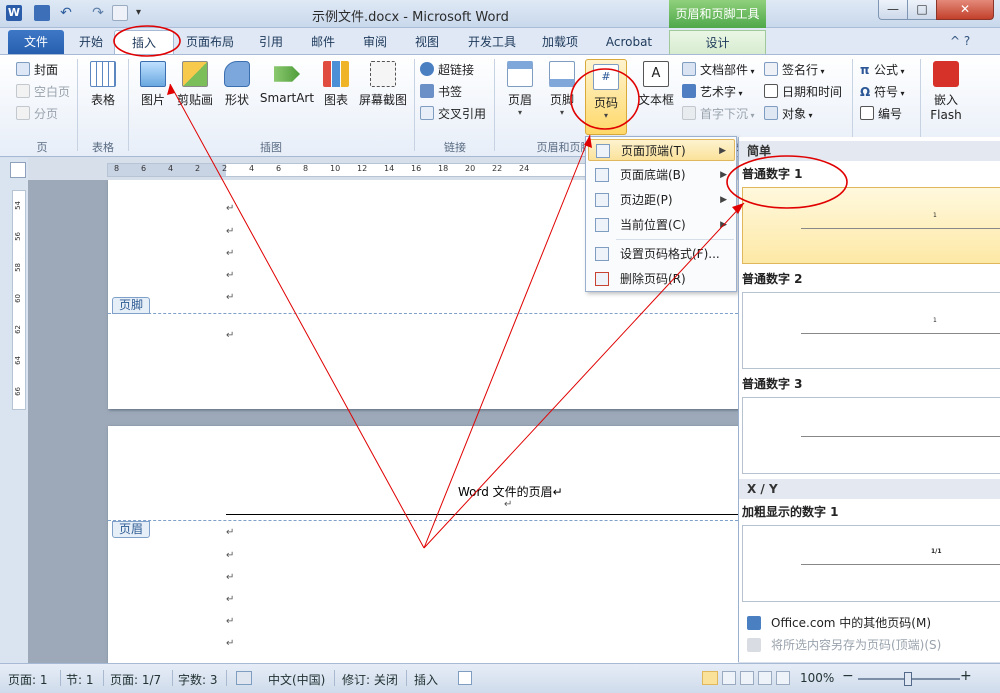 This screenshot has width=1000, height=693. Describe the element at coordinates (447, 69) in the screenshot. I see `hyperlink-button: 超链接` at that location.